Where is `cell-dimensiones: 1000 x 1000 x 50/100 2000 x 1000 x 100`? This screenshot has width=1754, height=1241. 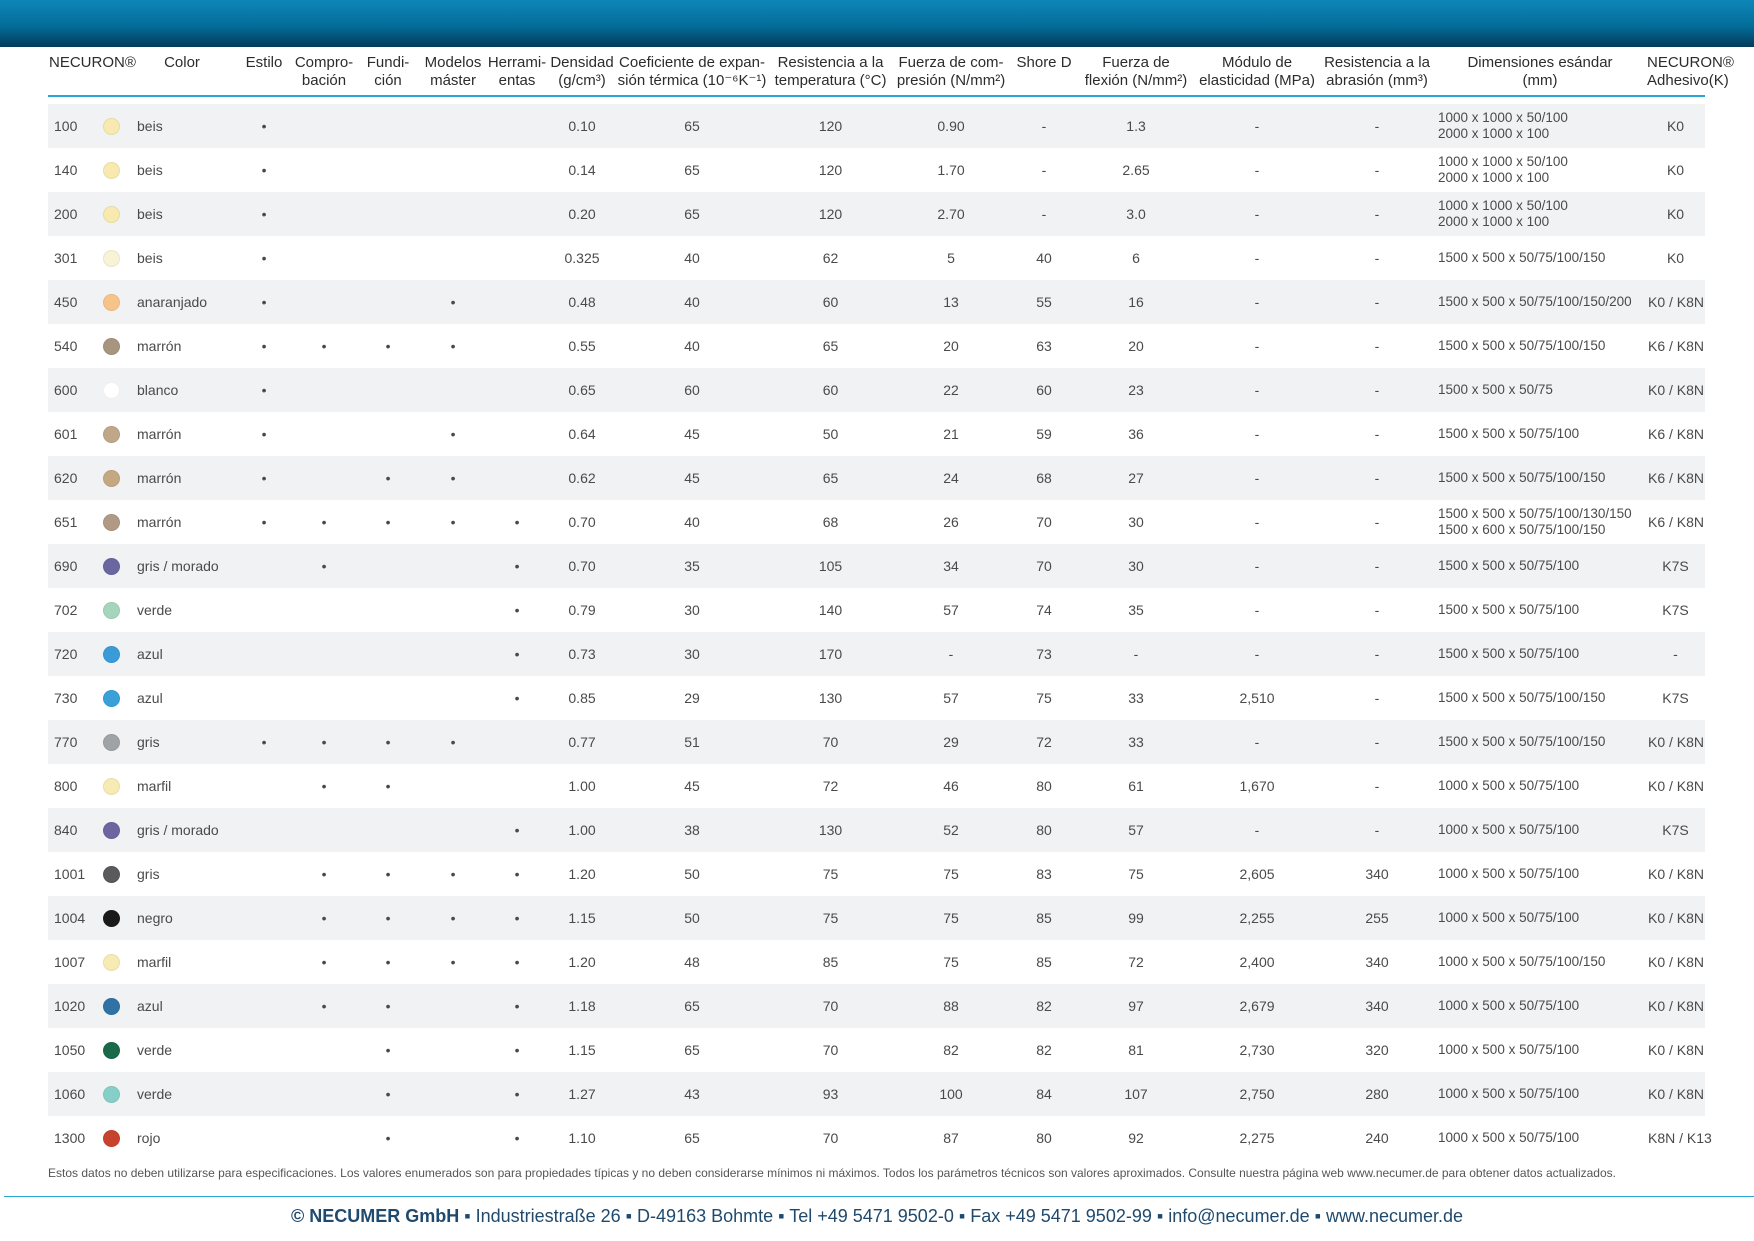
cell-dimensiones: 1000 x 1000 x 50/100 2000 x 1000 x 100 is located at coordinates (1540, 214).